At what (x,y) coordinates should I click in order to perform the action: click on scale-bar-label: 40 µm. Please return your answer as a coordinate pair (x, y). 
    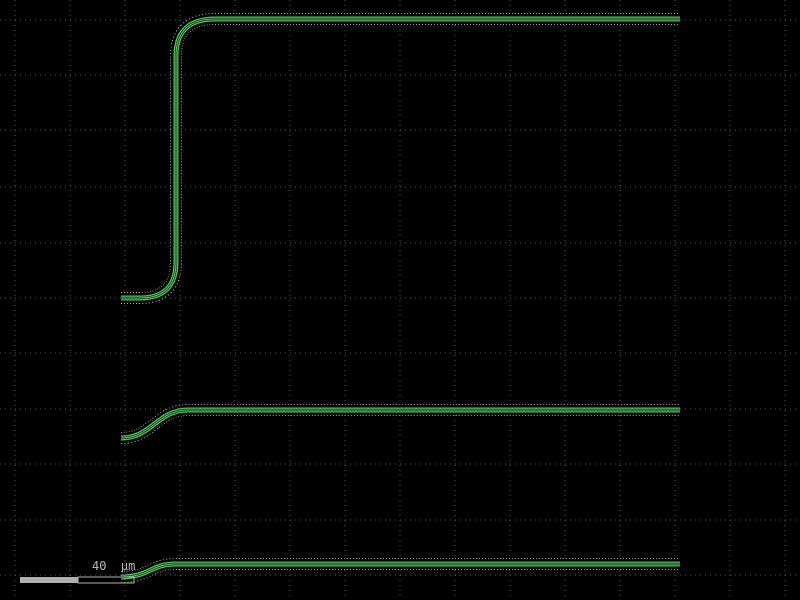
    Looking at the image, I should click on (113, 566).